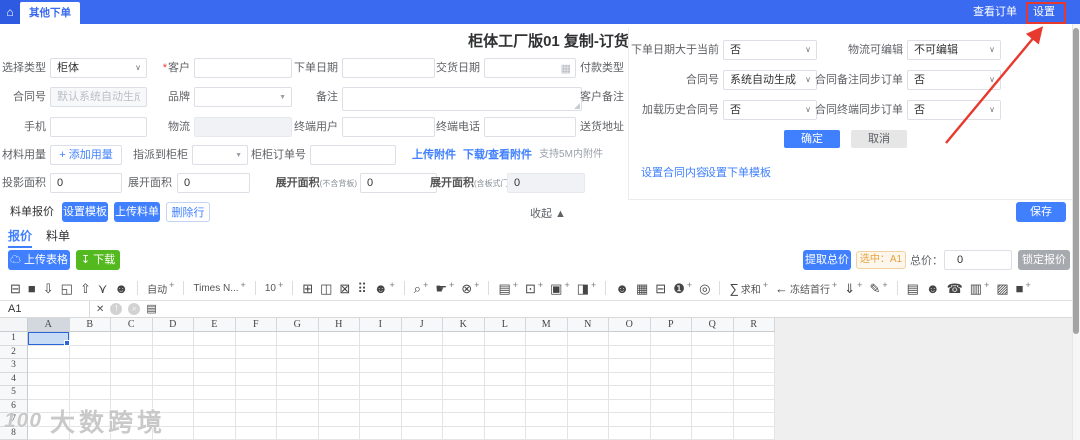 Image resolution: width=1080 pixels, height=440 pixels. I want to click on tab-other-order: 其他下单, so click(50, 13).